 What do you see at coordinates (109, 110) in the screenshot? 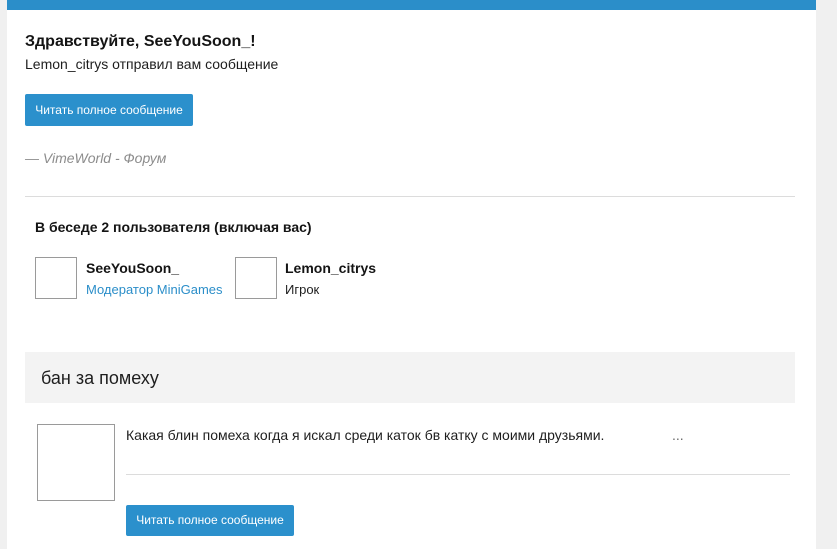
I see `read-full-message-button: Читать полное сообщение` at bounding box center [109, 110].